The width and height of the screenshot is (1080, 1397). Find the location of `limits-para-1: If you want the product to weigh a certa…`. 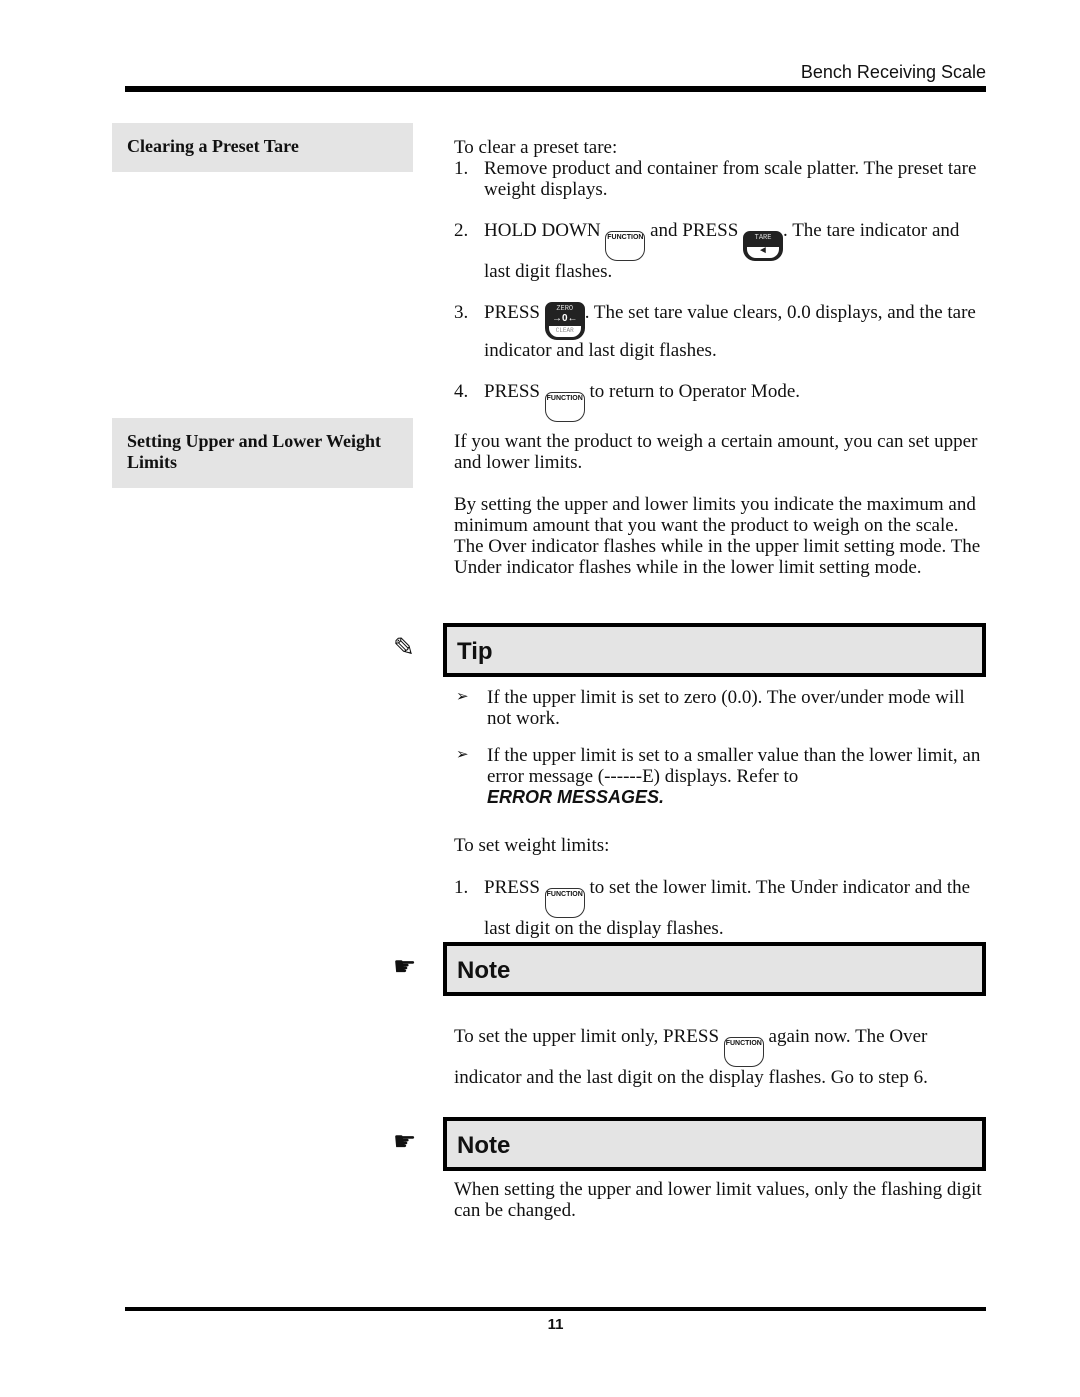

limits-para-1: If you want the product to weigh a certa… is located at coordinates (716, 452).